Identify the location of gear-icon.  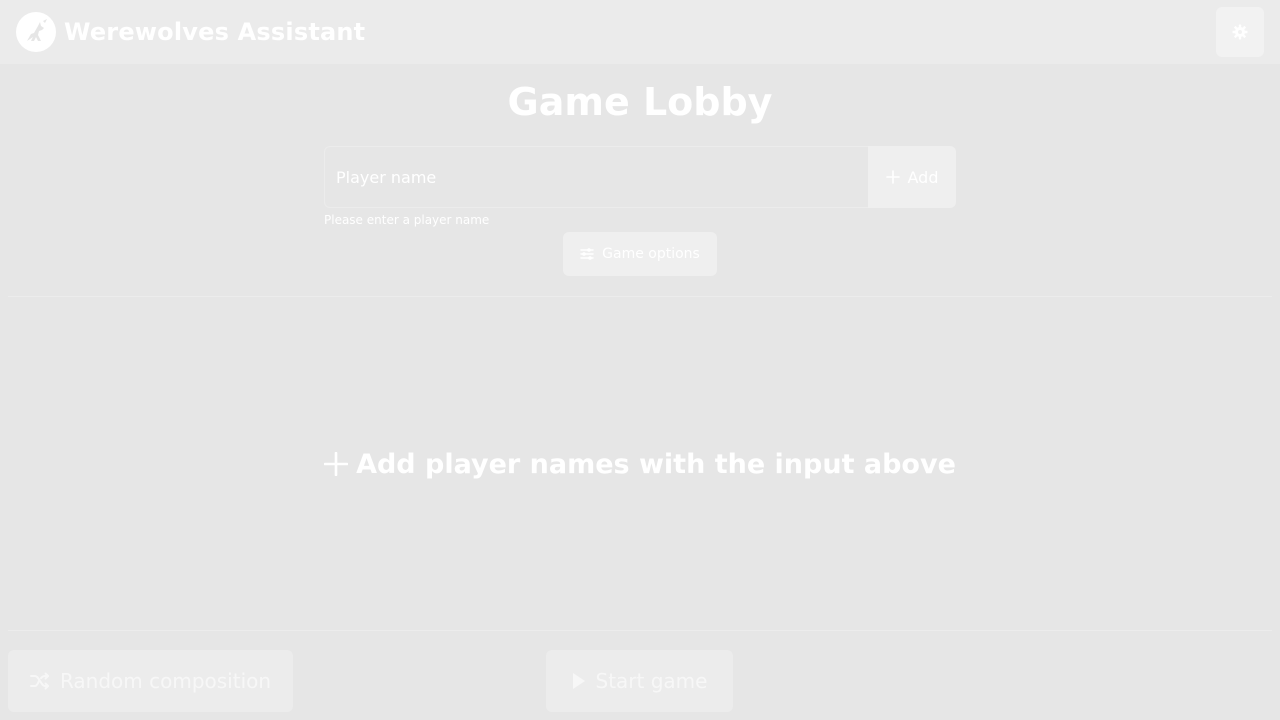
(1240, 32).